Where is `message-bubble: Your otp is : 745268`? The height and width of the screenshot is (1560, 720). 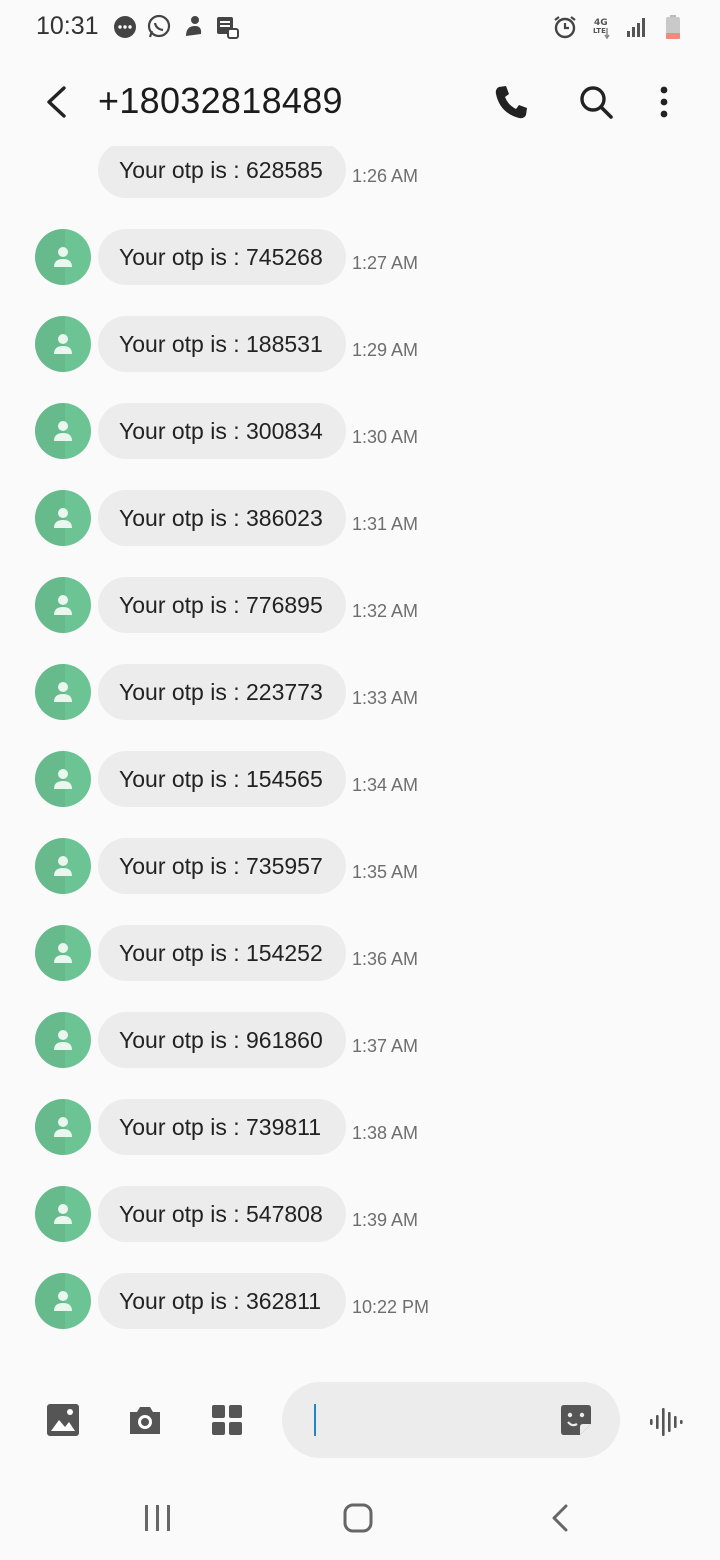 message-bubble: Your otp is : 745268 is located at coordinates (222, 257).